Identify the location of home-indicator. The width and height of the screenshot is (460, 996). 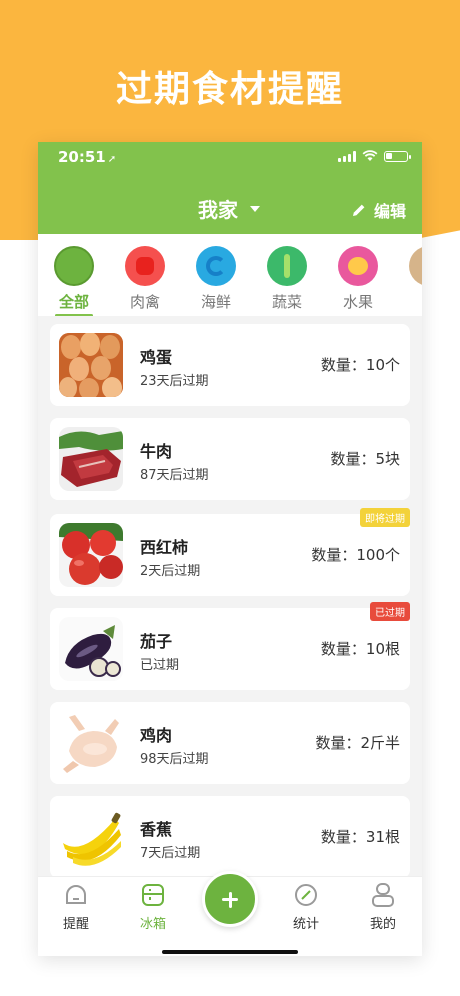
(230, 952).